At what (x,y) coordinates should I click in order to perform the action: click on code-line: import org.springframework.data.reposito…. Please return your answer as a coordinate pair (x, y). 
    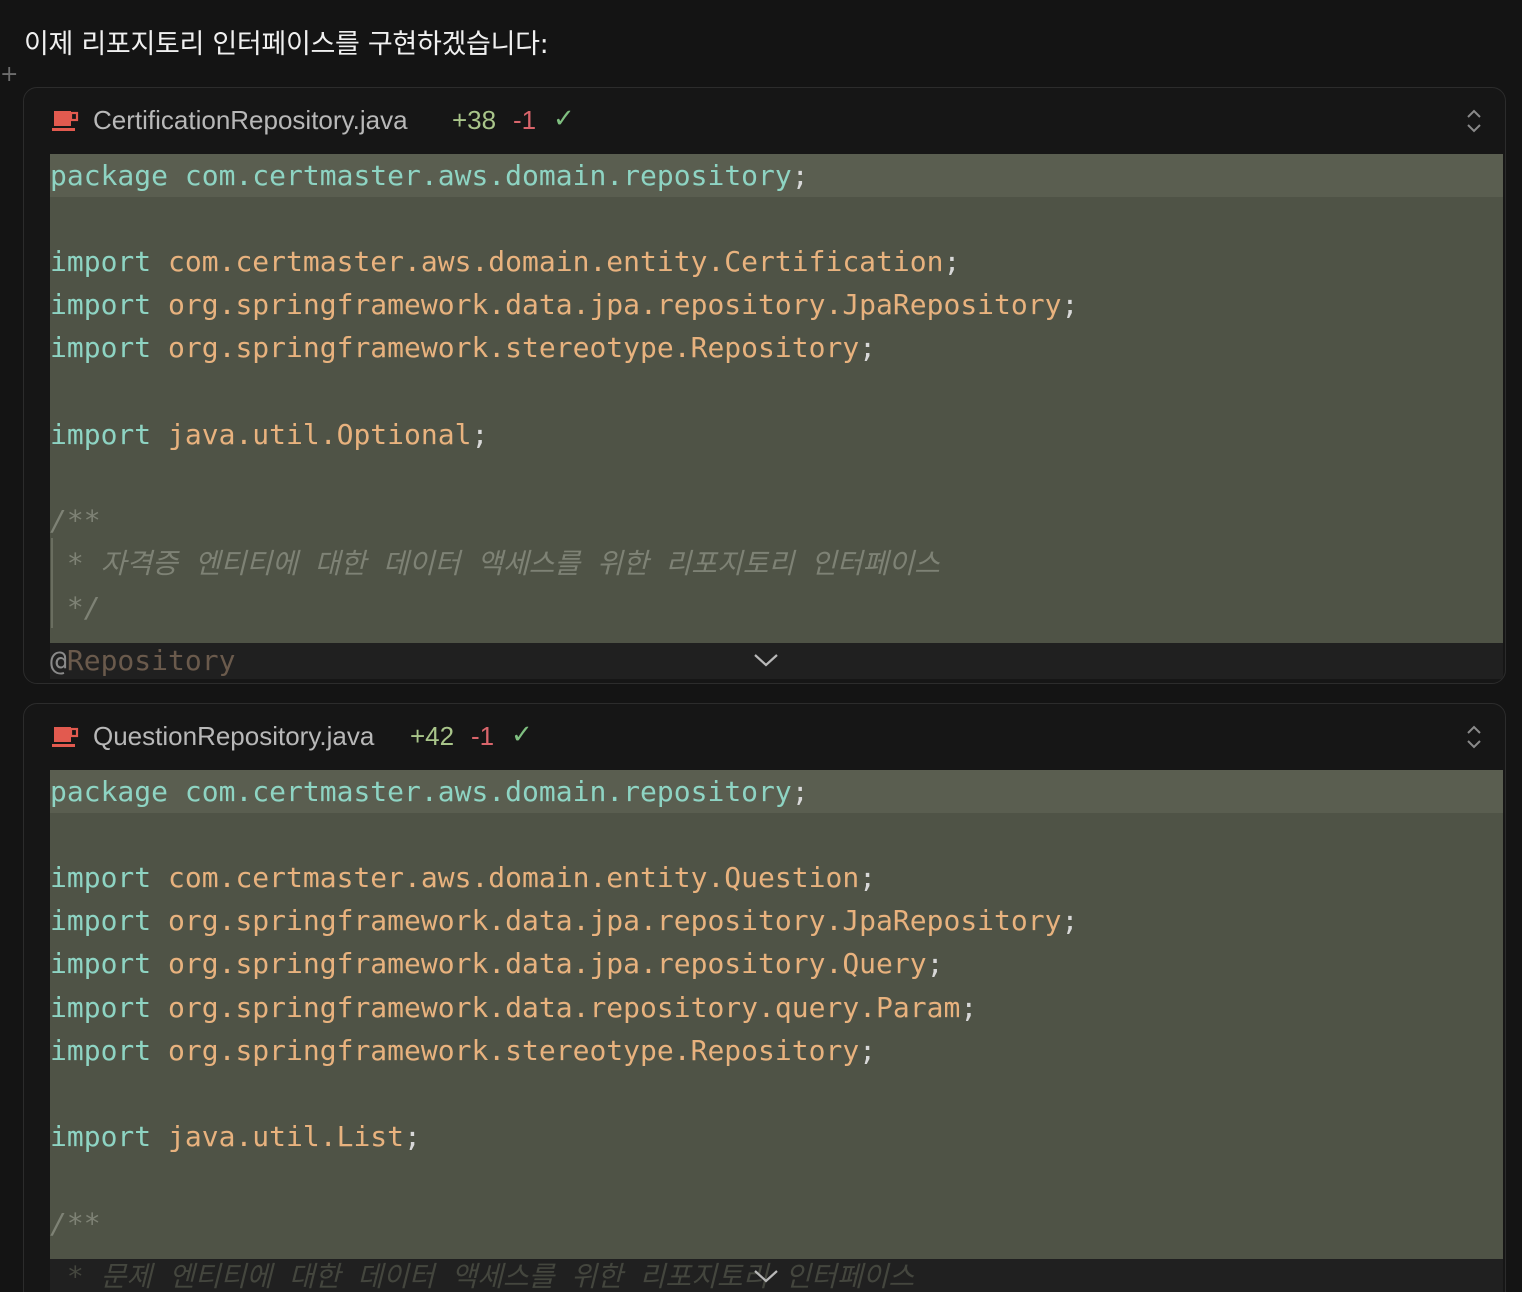
    Looking at the image, I should click on (514, 1007).